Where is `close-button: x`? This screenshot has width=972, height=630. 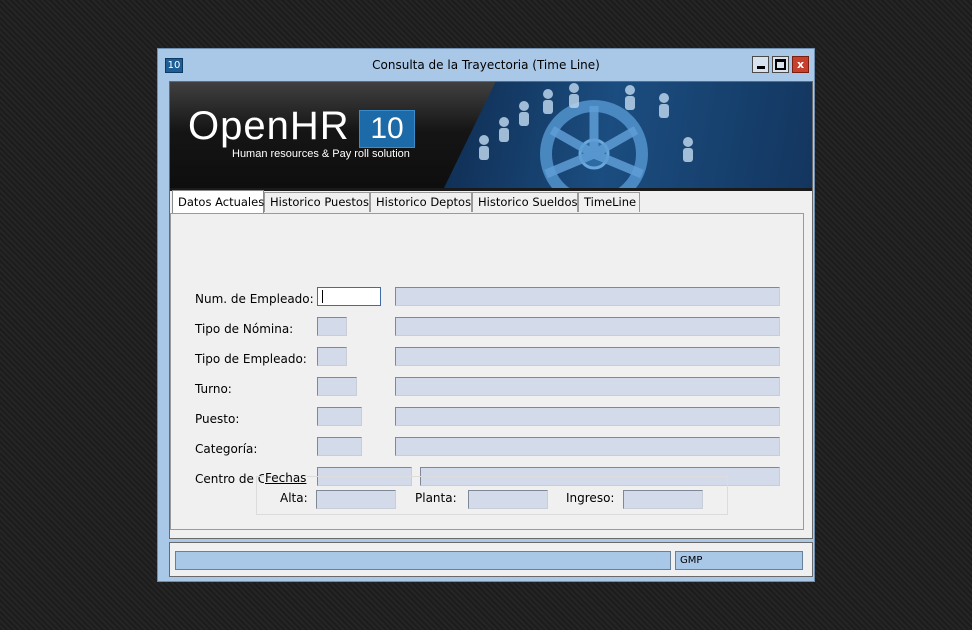
close-button: x is located at coordinates (800, 64).